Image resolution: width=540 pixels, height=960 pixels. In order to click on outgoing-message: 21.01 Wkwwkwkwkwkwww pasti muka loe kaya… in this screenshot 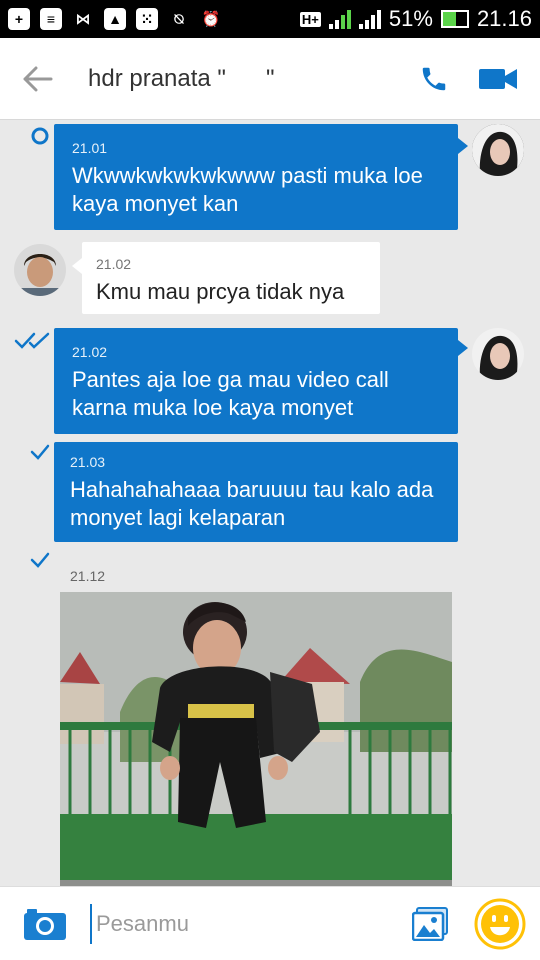, I will do `click(256, 177)`.